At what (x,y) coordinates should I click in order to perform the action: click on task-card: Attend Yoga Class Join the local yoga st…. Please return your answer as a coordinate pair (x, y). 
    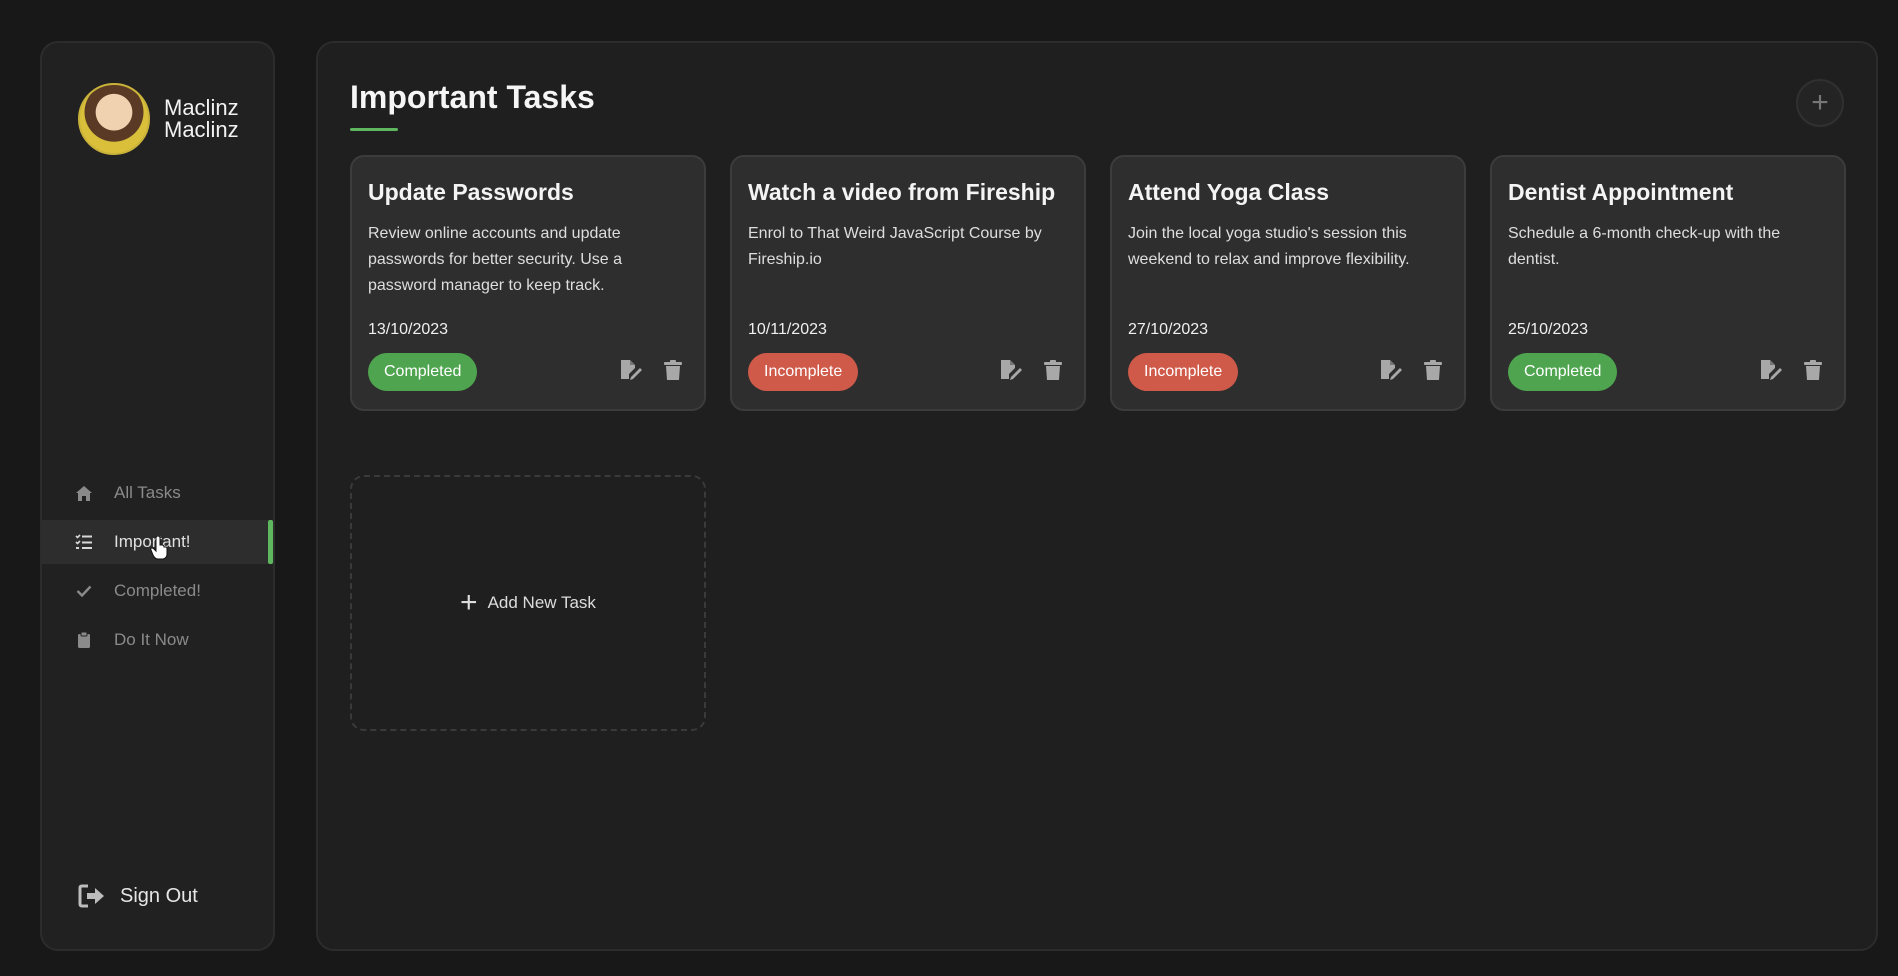
    Looking at the image, I should click on (1288, 283).